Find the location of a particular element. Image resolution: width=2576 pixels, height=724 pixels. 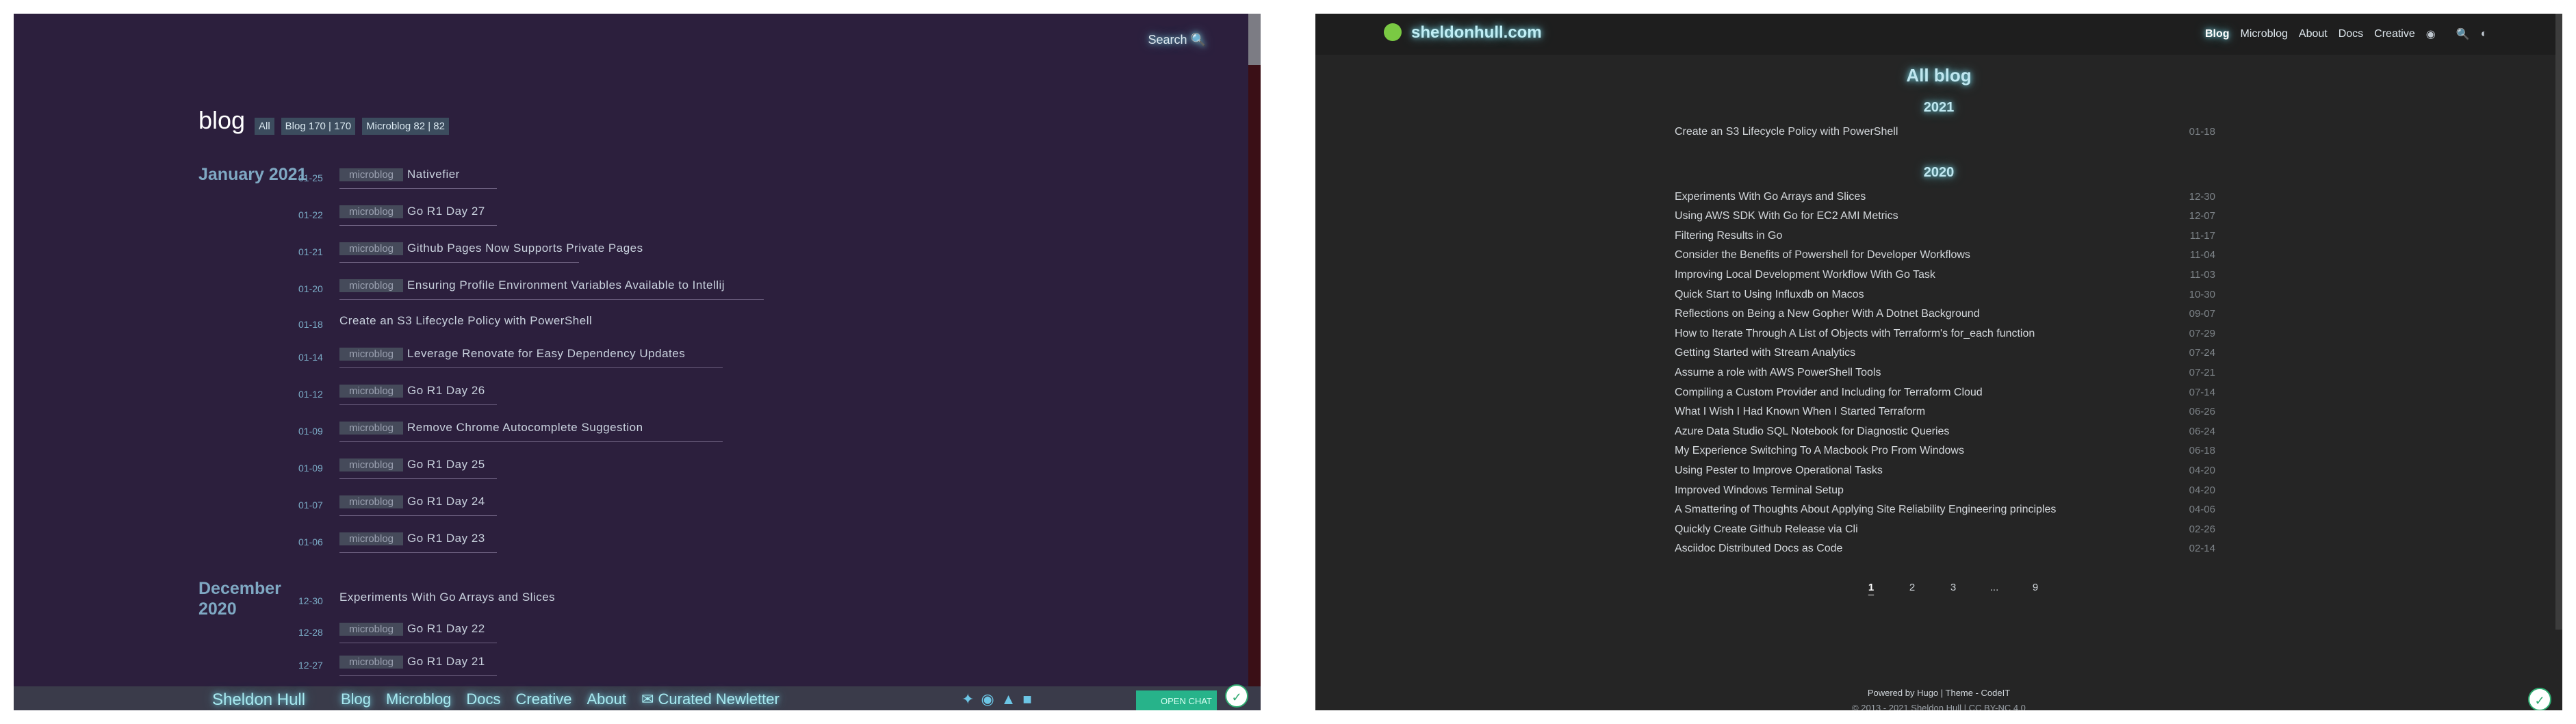

filter-blog: Blog 170 | 170 is located at coordinates (318, 126).